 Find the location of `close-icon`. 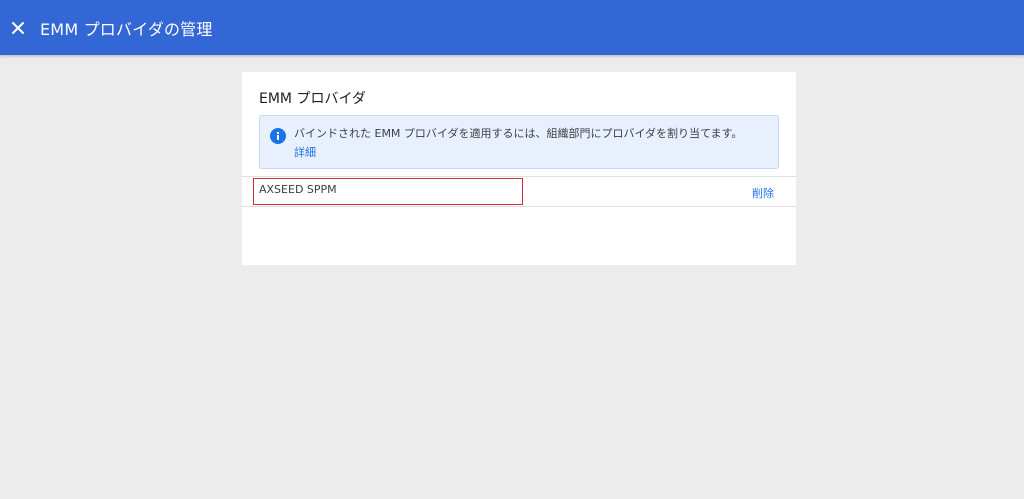

close-icon is located at coordinates (18, 27).